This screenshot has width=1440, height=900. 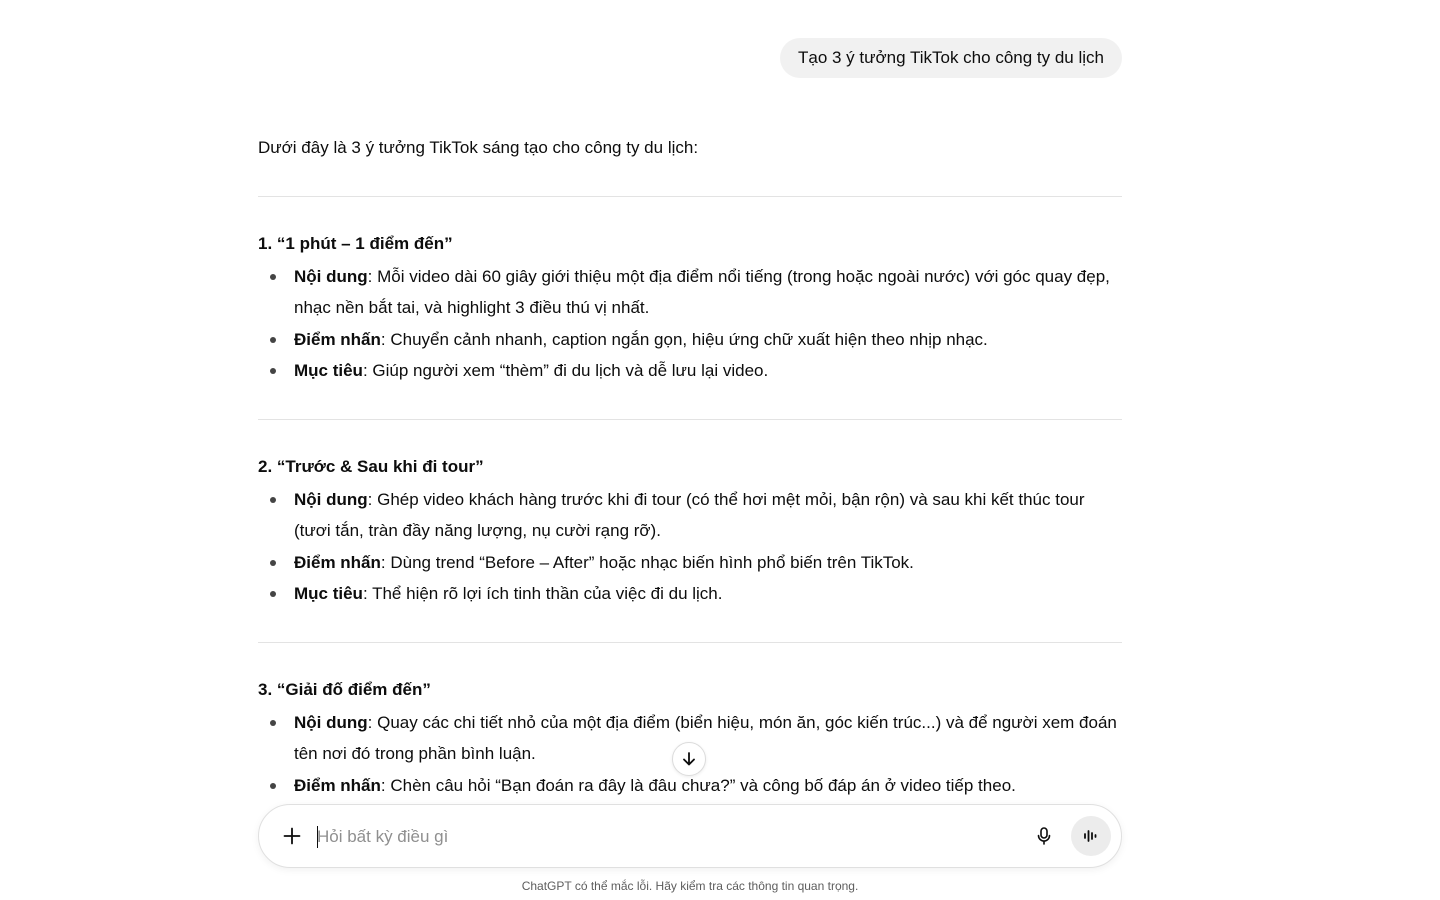 What do you see at coordinates (950, 58) in the screenshot?
I see `user-message-bubble: Tạo 3 ý tưởng TikTok cho công ty du lịch` at bounding box center [950, 58].